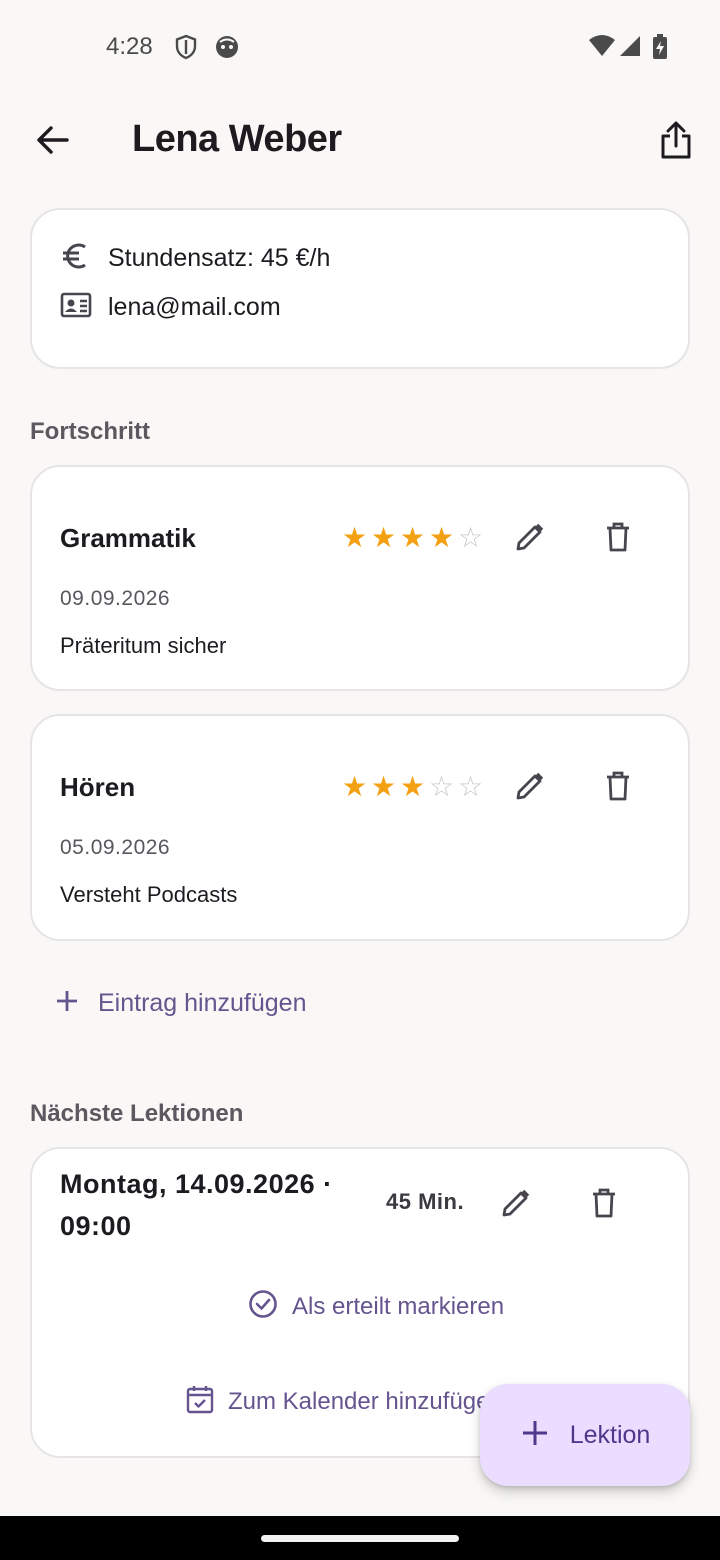  What do you see at coordinates (610, 1434) in the screenshot?
I see `fab-label: Lektion` at bounding box center [610, 1434].